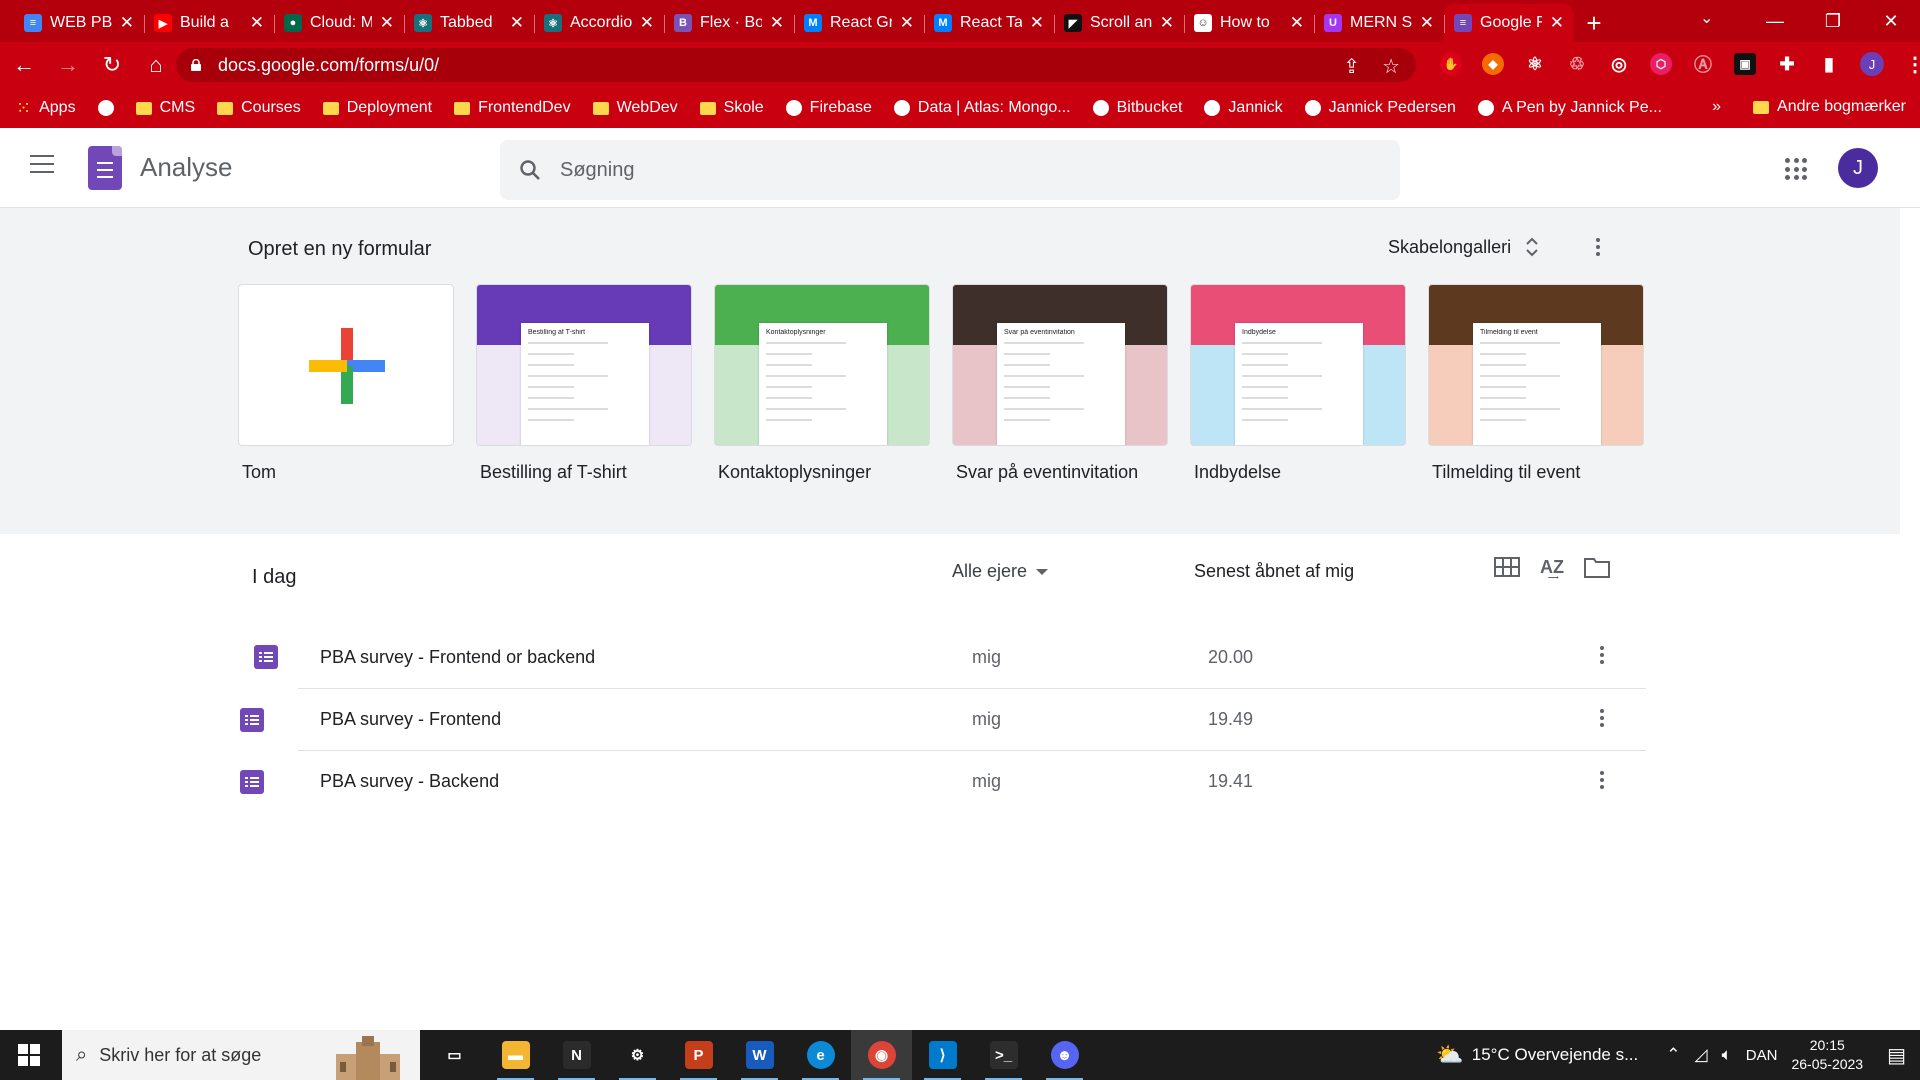 Image resolution: width=1920 pixels, height=1080 pixels. What do you see at coordinates (105, 108) in the screenshot?
I see `bookmark-item` at bounding box center [105, 108].